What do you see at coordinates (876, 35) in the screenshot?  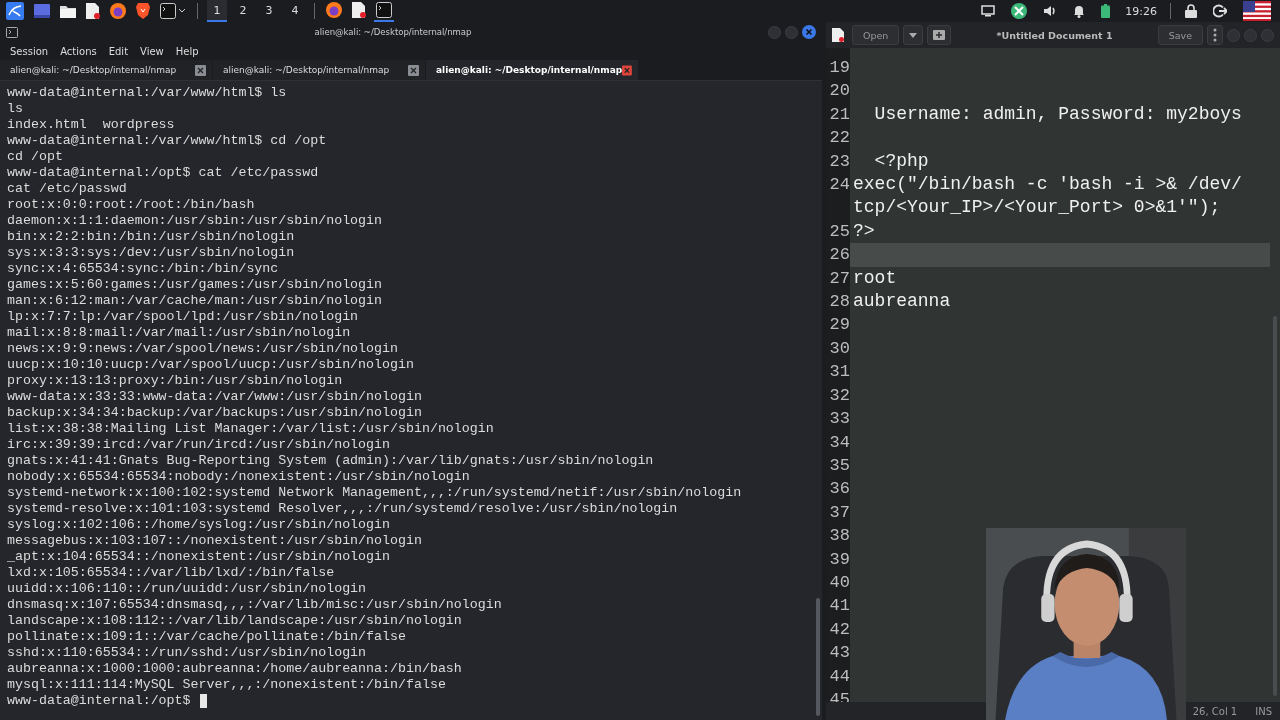 I see `open-button: Open` at bounding box center [876, 35].